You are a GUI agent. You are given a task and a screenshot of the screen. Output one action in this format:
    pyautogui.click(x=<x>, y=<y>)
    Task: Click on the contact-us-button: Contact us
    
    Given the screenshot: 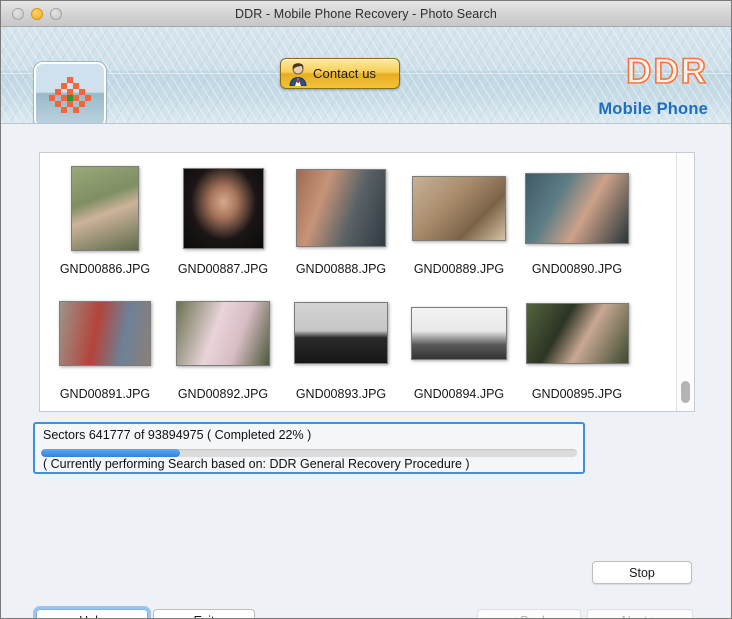 What is the action you would take?
    pyautogui.click(x=340, y=73)
    